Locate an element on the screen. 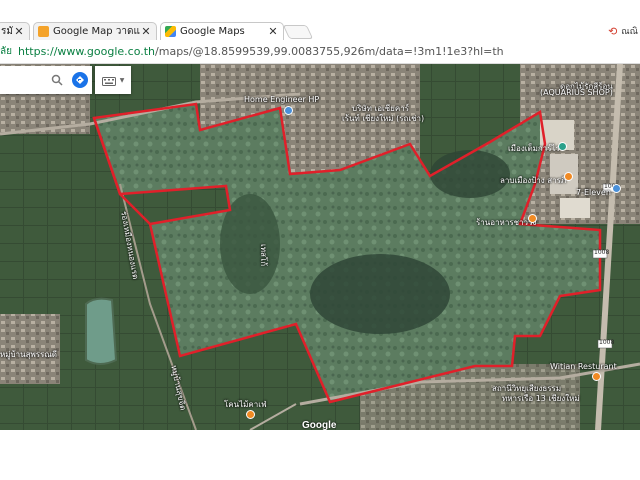  map-label: เมืองเต็มการ์ไร่ is located at coordinates (534, 148).